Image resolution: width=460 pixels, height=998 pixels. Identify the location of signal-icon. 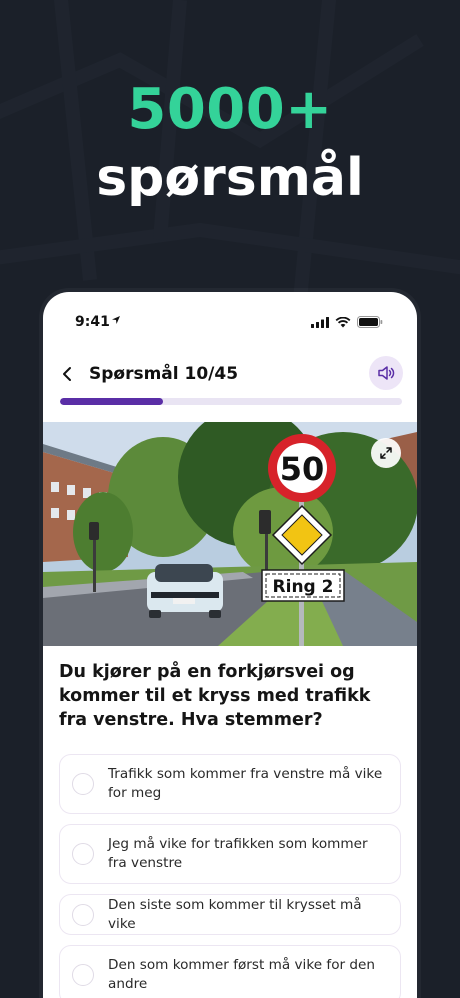
(320, 322).